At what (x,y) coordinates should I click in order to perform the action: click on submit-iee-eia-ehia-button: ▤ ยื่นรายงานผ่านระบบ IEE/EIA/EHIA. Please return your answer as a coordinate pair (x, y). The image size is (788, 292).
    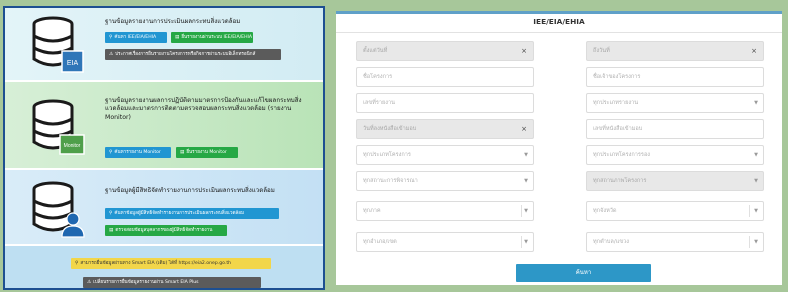
    Looking at the image, I should click on (212, 37).